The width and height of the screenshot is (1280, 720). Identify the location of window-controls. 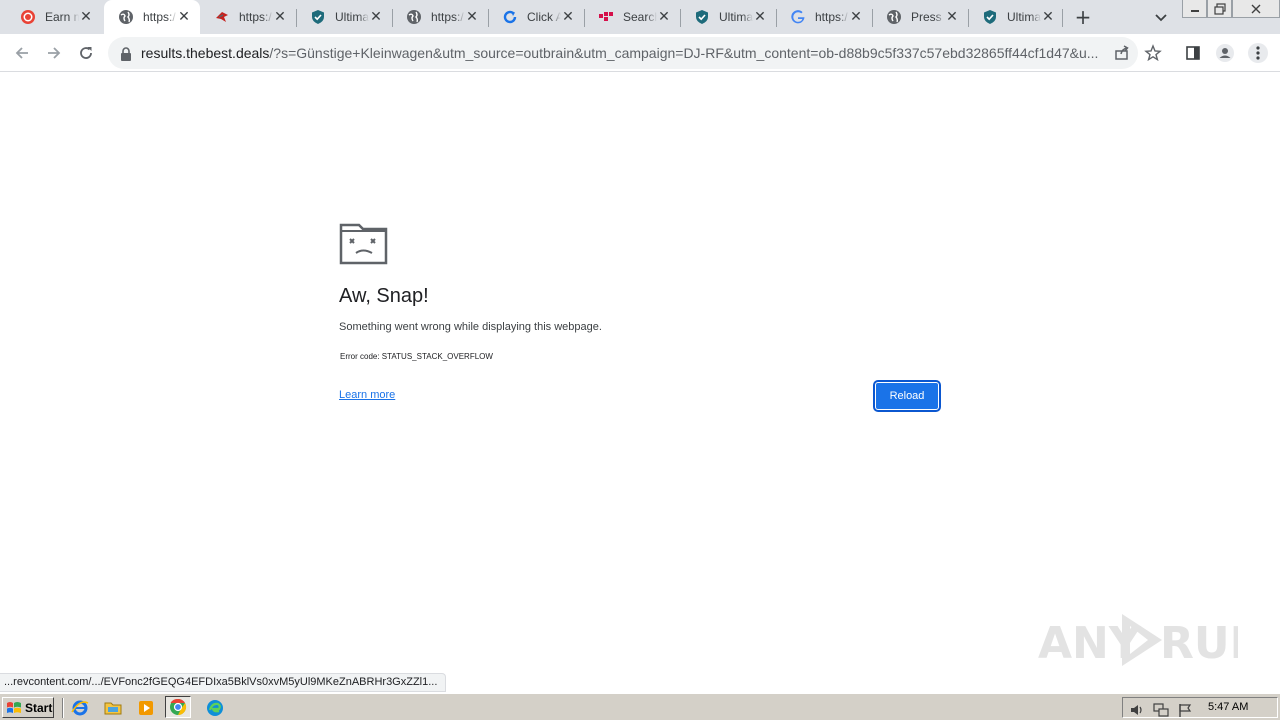
(1231, 9).